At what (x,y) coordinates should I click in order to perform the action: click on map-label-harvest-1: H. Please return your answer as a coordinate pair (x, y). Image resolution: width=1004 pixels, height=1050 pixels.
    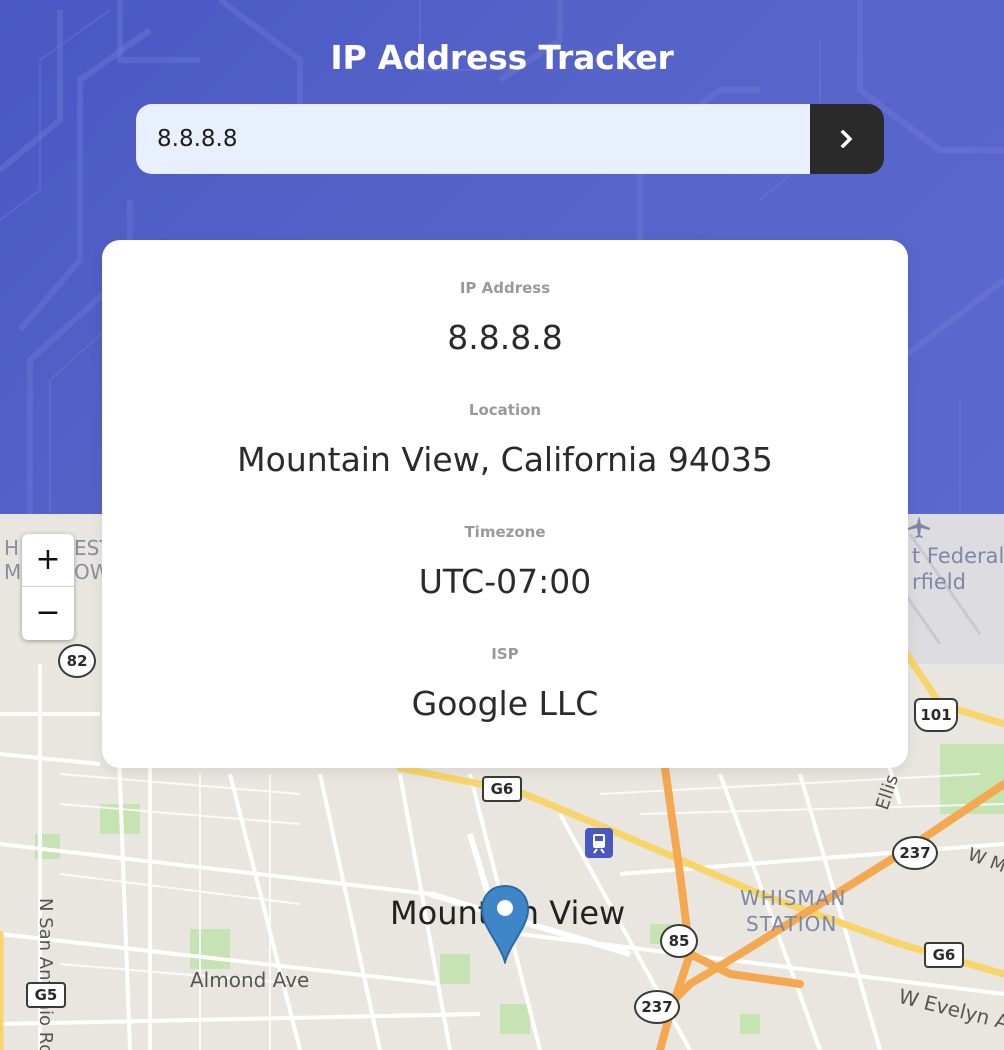
    Looking at the image, I should click on (12, 548).